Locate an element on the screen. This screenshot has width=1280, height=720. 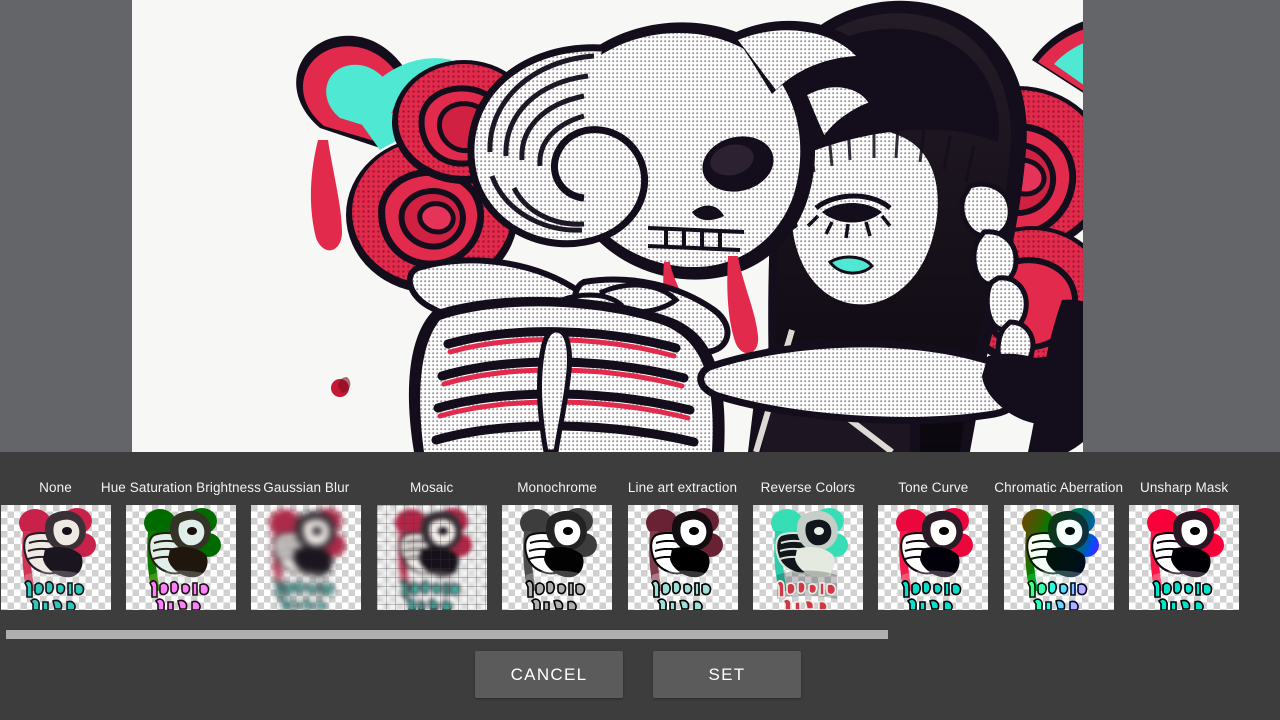
filter-item-none: None is located at coordinates (59, 538).